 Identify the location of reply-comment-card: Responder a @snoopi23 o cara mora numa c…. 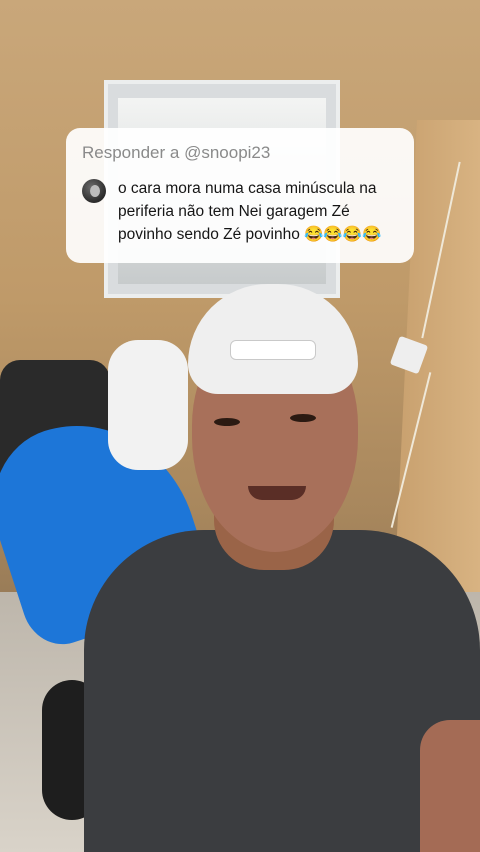
(240, 195).